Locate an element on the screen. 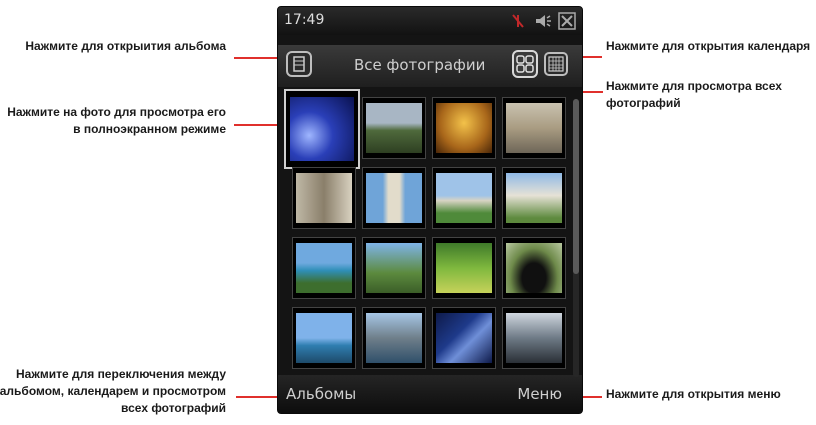  callout-switch-line1: Нажмите для переключения между is located at coordinates (121, 374).